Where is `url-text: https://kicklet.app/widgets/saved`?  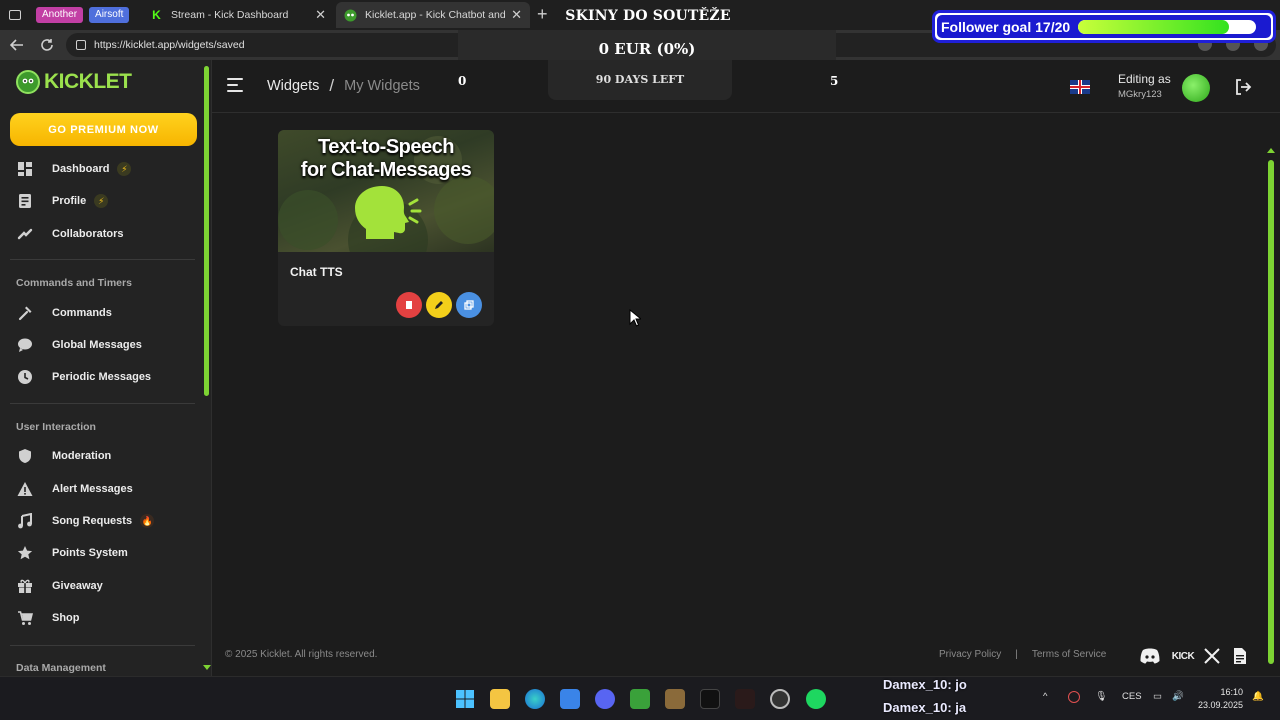 url-text: https://kicklet.app/widgets/saved is located at coordinates (169, 45).